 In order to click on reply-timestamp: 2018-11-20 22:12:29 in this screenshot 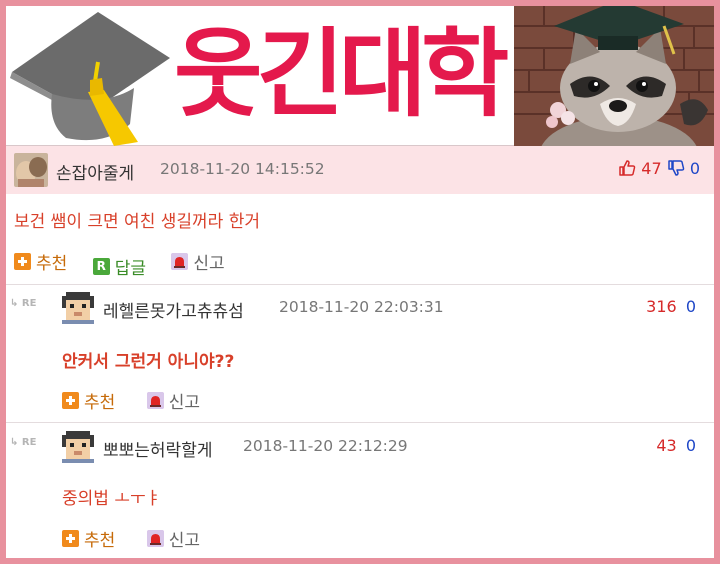, I will do `click(325, 446)`.